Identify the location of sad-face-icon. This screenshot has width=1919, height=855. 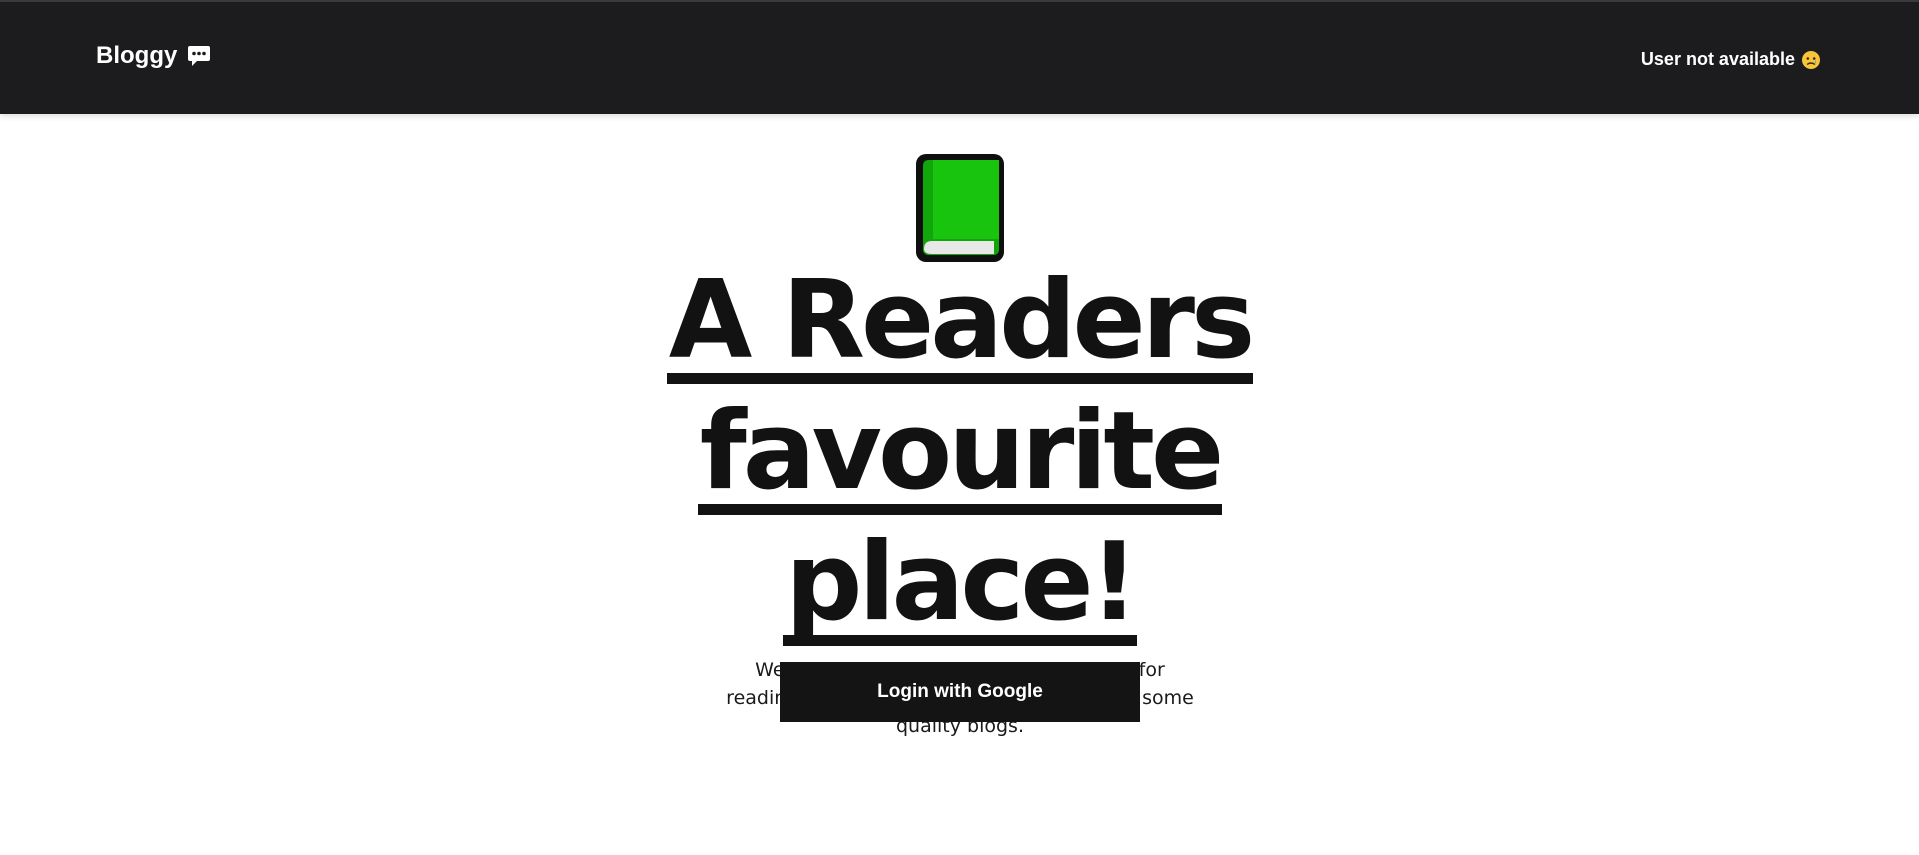
(1811, 60).